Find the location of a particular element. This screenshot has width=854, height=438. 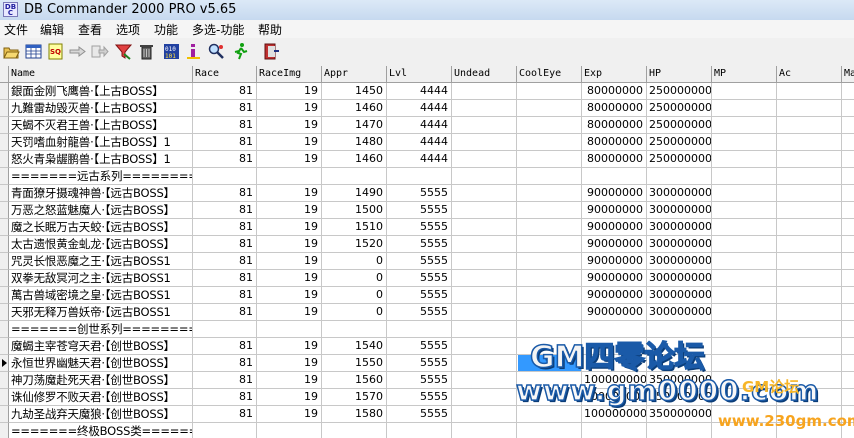

menu-options: 选项 is located at coordinates (128, 29).